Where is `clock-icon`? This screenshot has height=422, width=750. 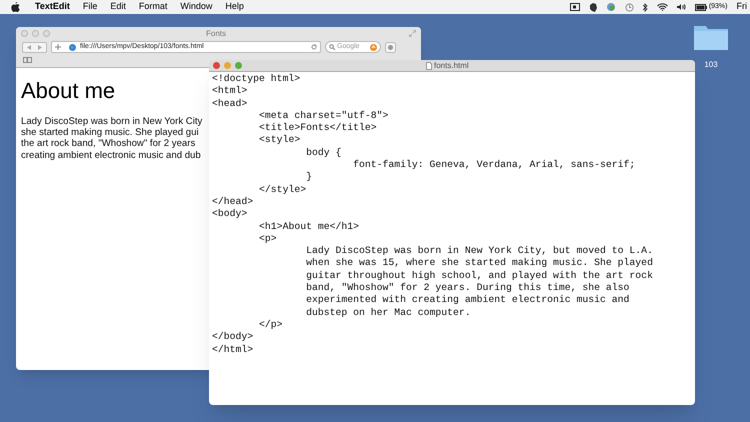 clock-icon is located at coordinates (629, 7).